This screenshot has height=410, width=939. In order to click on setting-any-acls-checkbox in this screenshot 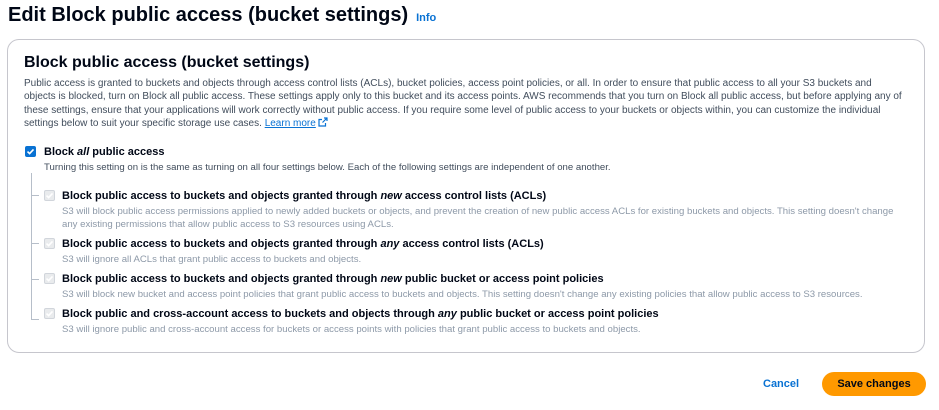, I will do `click(49, 243)`.